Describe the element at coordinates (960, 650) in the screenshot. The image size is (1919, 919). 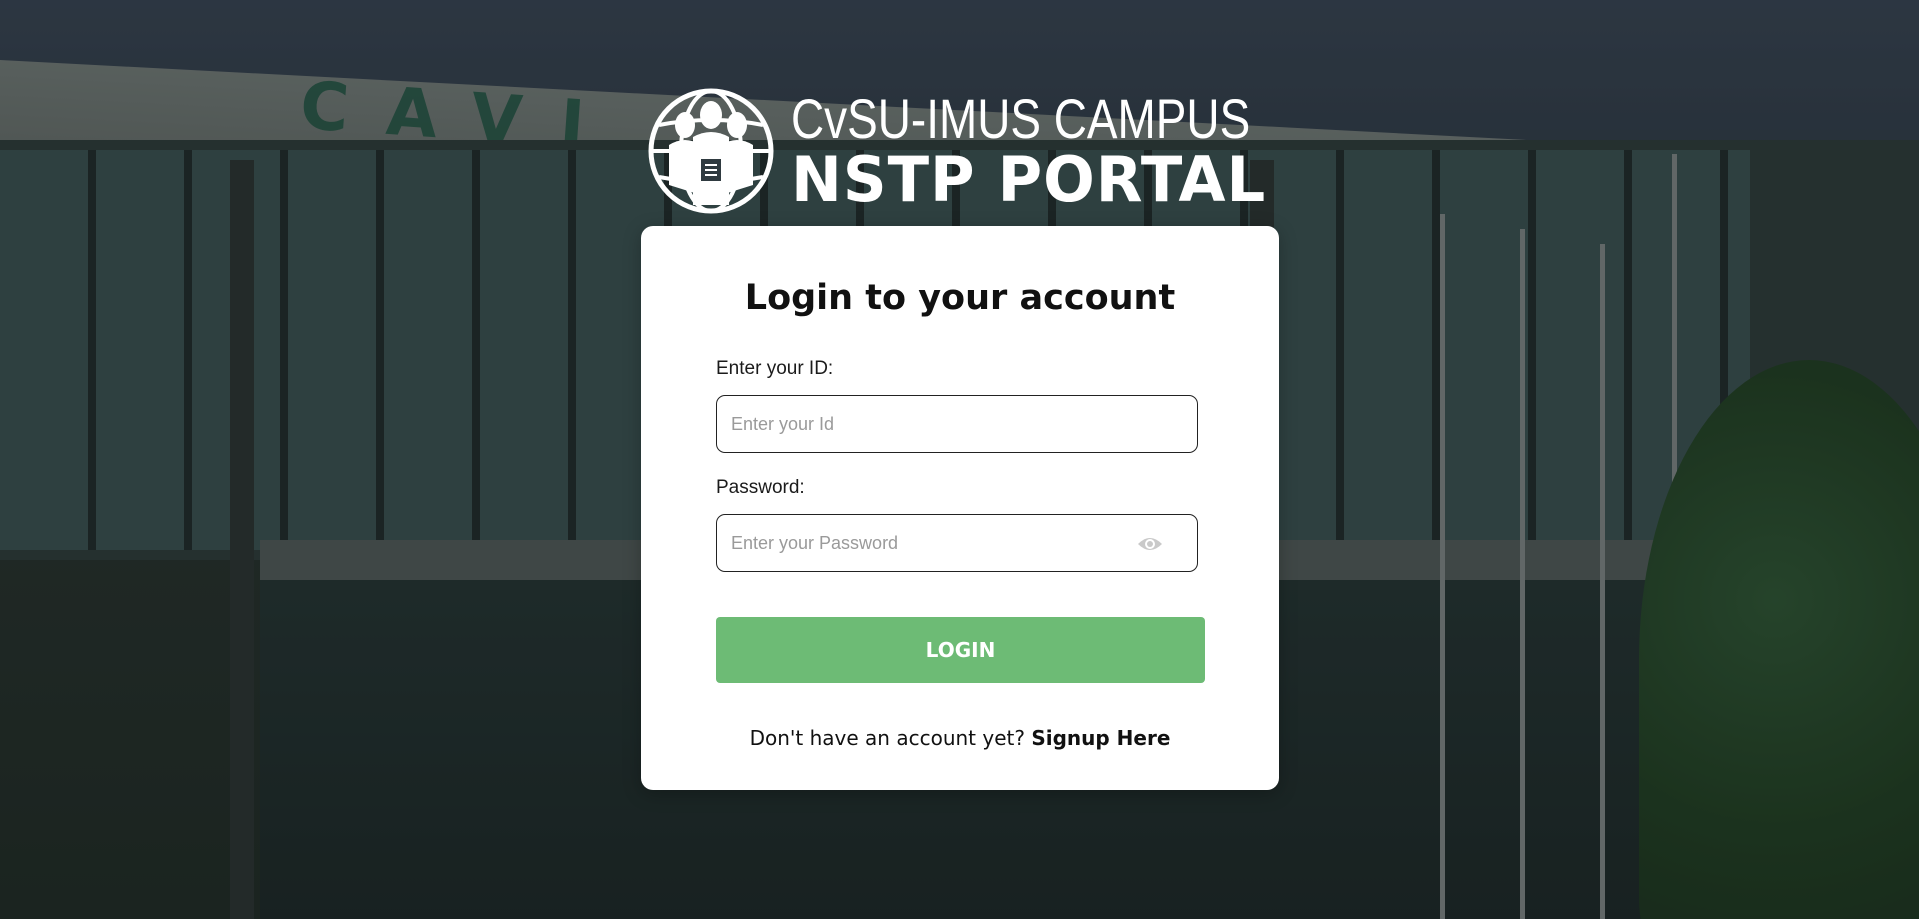
I see `login-button: LOGIN` at that location.